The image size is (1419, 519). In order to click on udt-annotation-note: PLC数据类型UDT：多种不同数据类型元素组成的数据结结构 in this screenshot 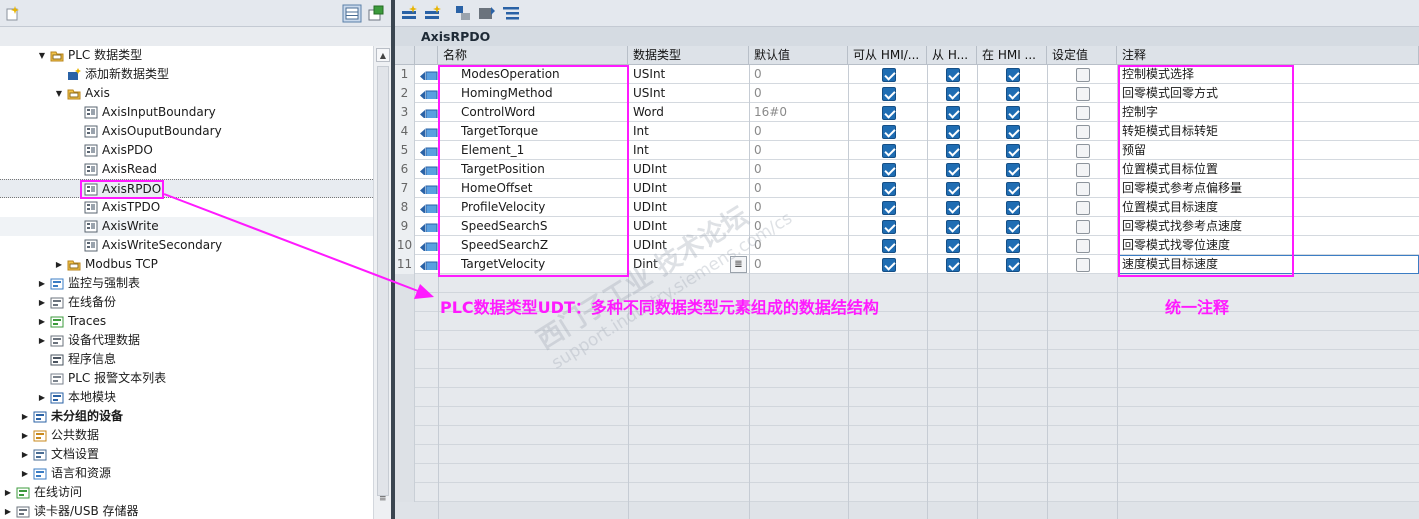, I will do `click(659, 307)`.